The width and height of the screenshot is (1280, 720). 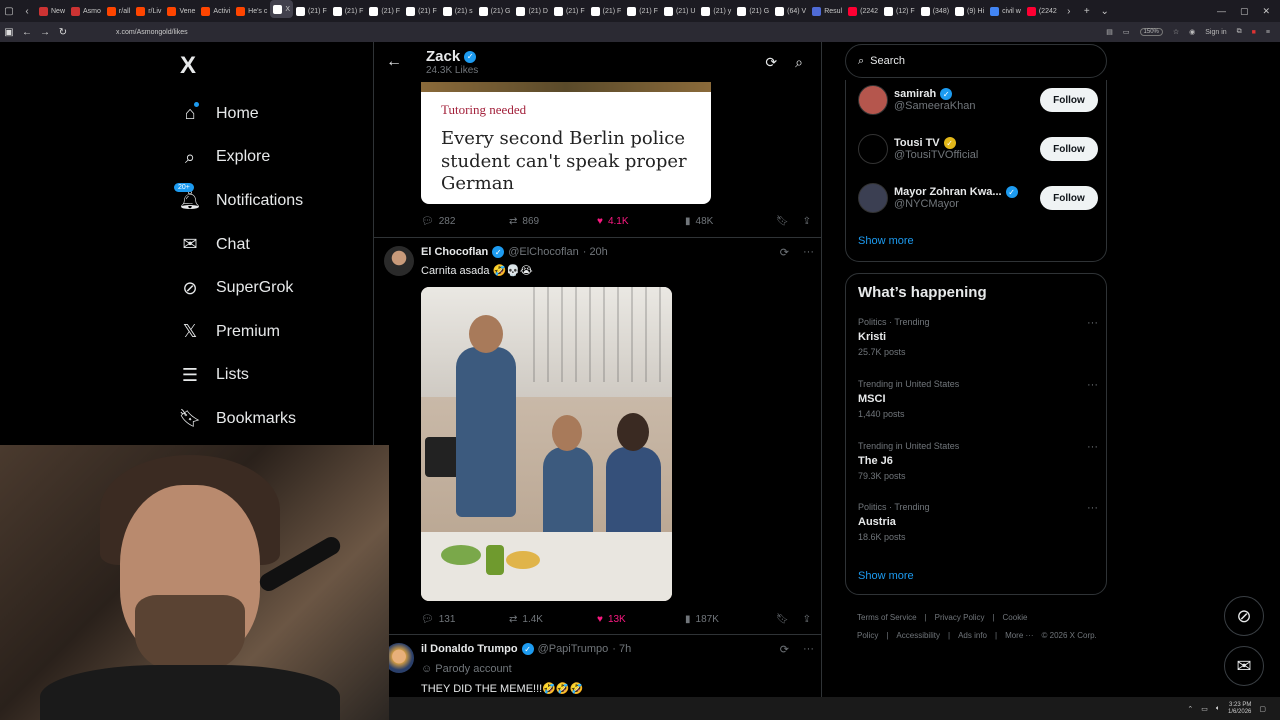 I want to click on network-icon: ▭, so click(x=1204, y=709).